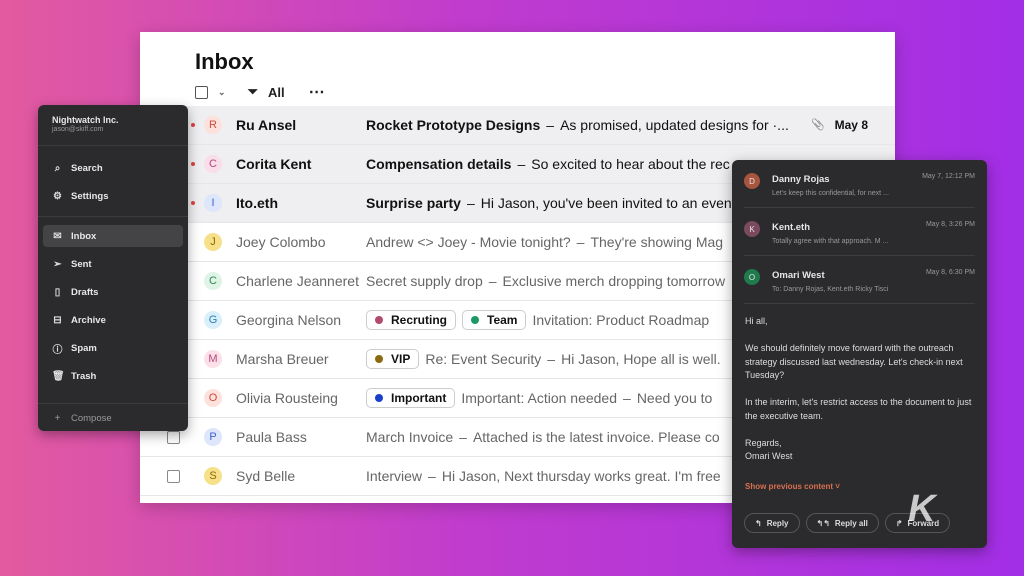 Image resolution: width=1024 pixels, height=576 pixels. What do you see at coordinates (281, 242) in the screenshot?
I see `sender-name: Joey Colombo` at bounding box center [281, 242].